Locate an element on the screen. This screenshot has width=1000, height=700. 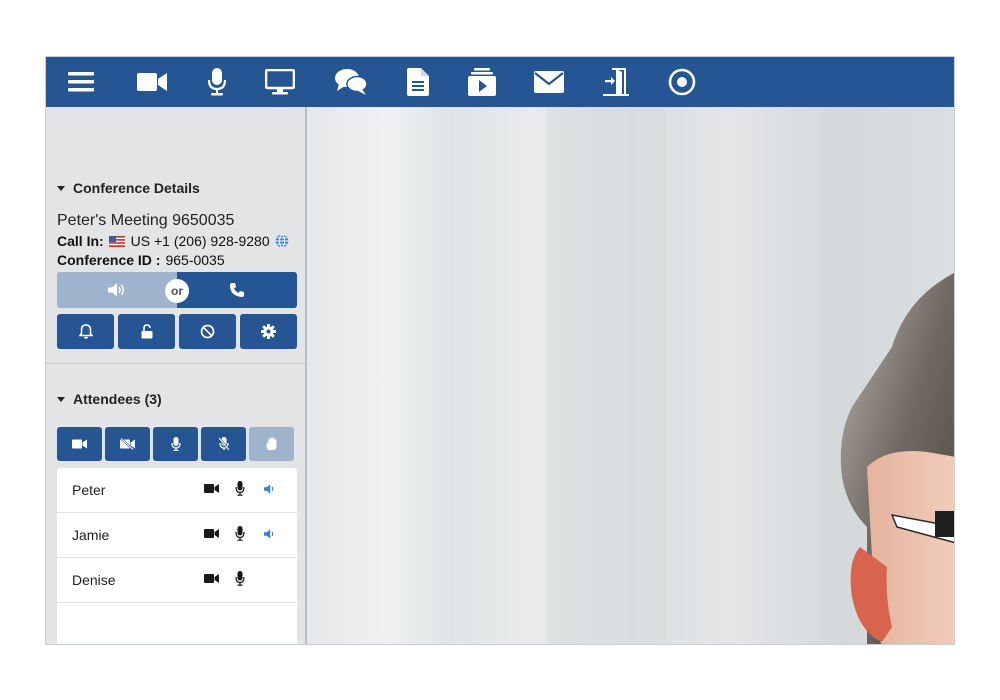
phone-audio-button is located at coordinates (237, 290).